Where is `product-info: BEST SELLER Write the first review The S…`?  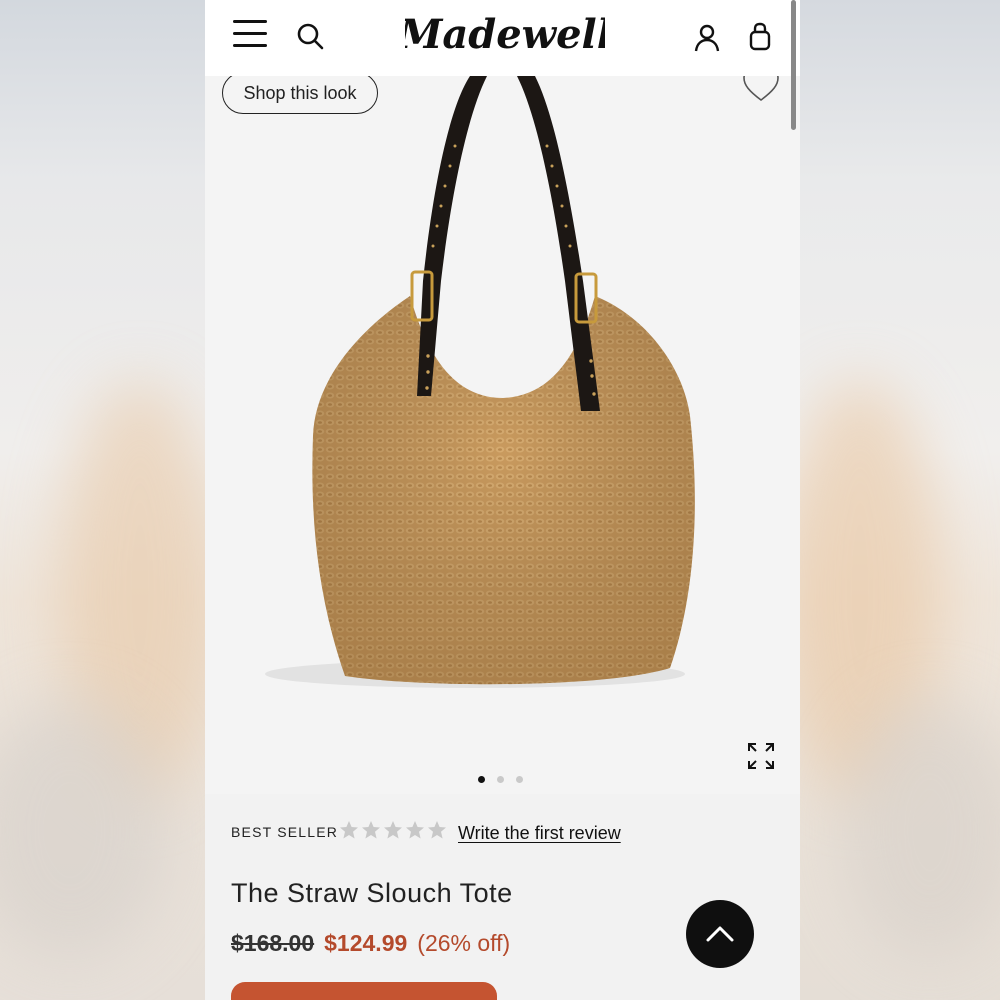 product-info: BEST SELLER Write the first review The S… is located at coordinates (502, 897).